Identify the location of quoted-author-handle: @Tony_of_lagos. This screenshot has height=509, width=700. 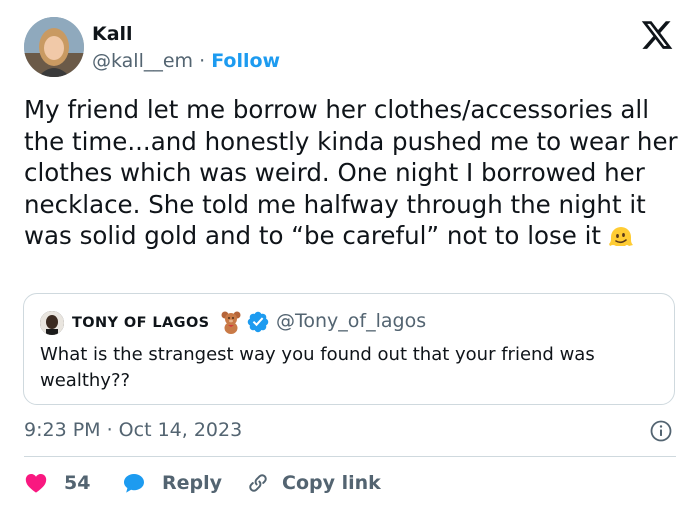
(351, 321).